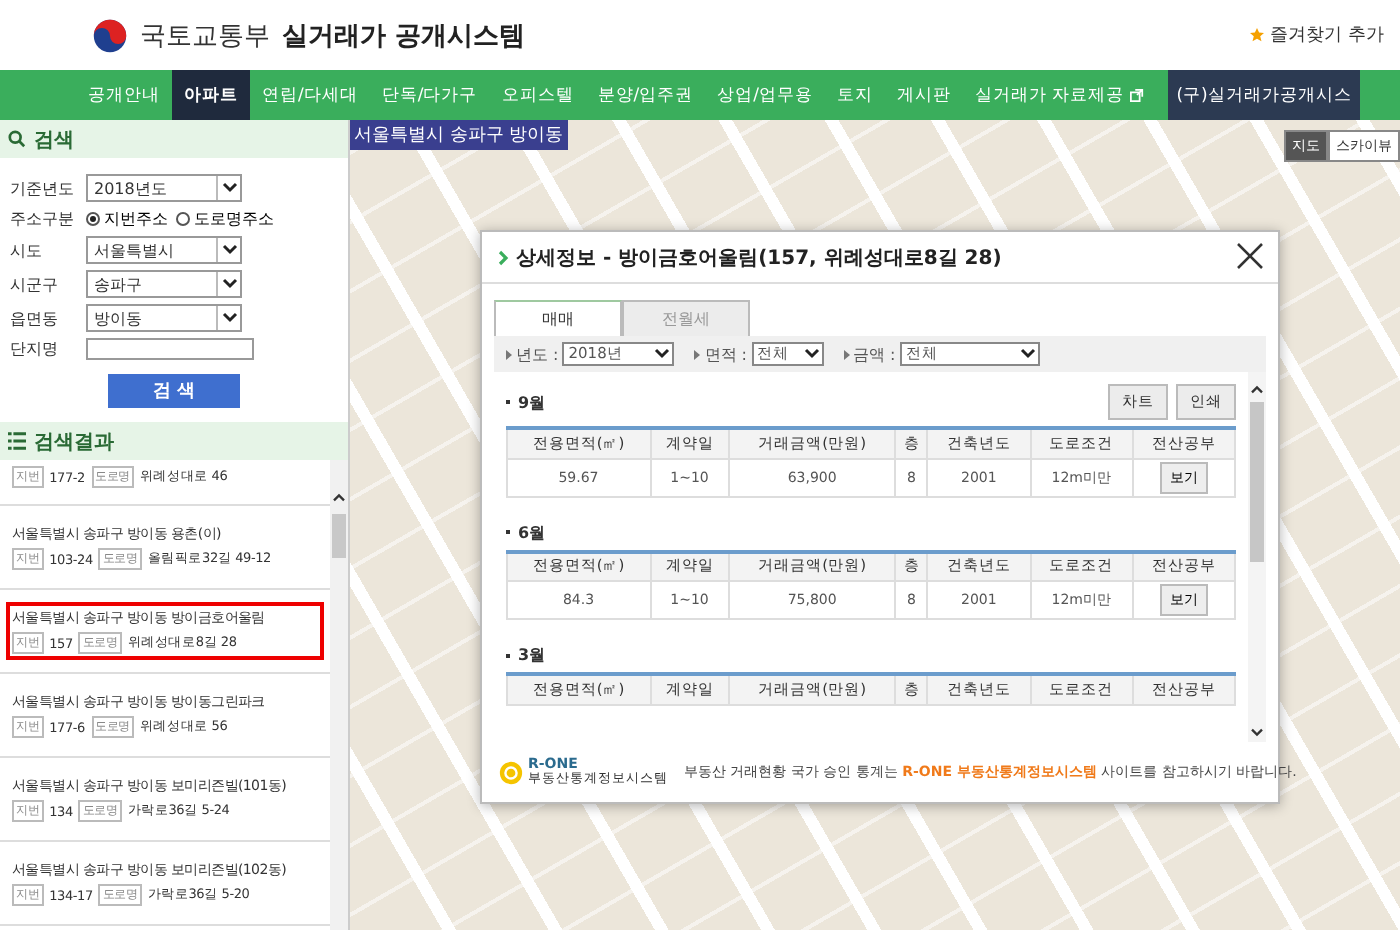  Describe the element at coordinates (874, 354) in the screenshot. I see `filter-label: 금액 :` at that location.